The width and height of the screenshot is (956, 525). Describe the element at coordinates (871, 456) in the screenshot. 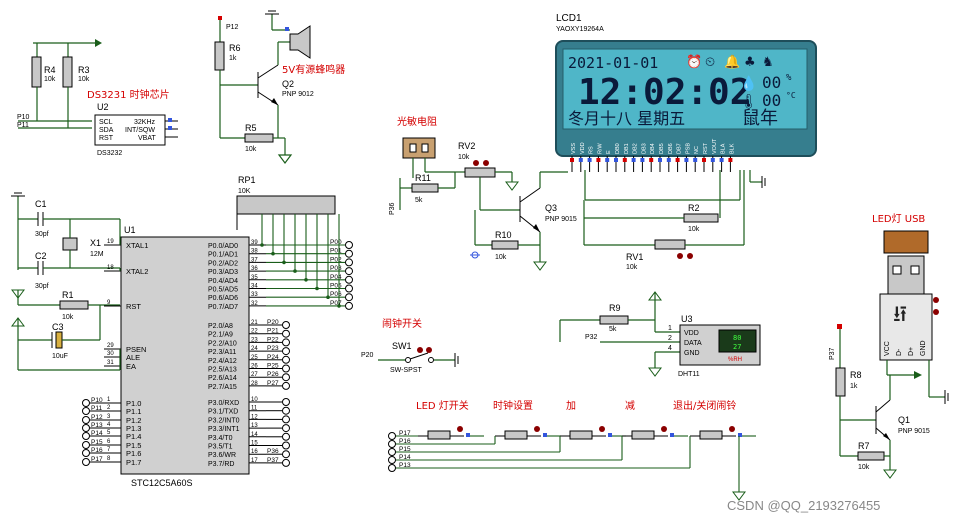

I see `r7-resistor` at that location.